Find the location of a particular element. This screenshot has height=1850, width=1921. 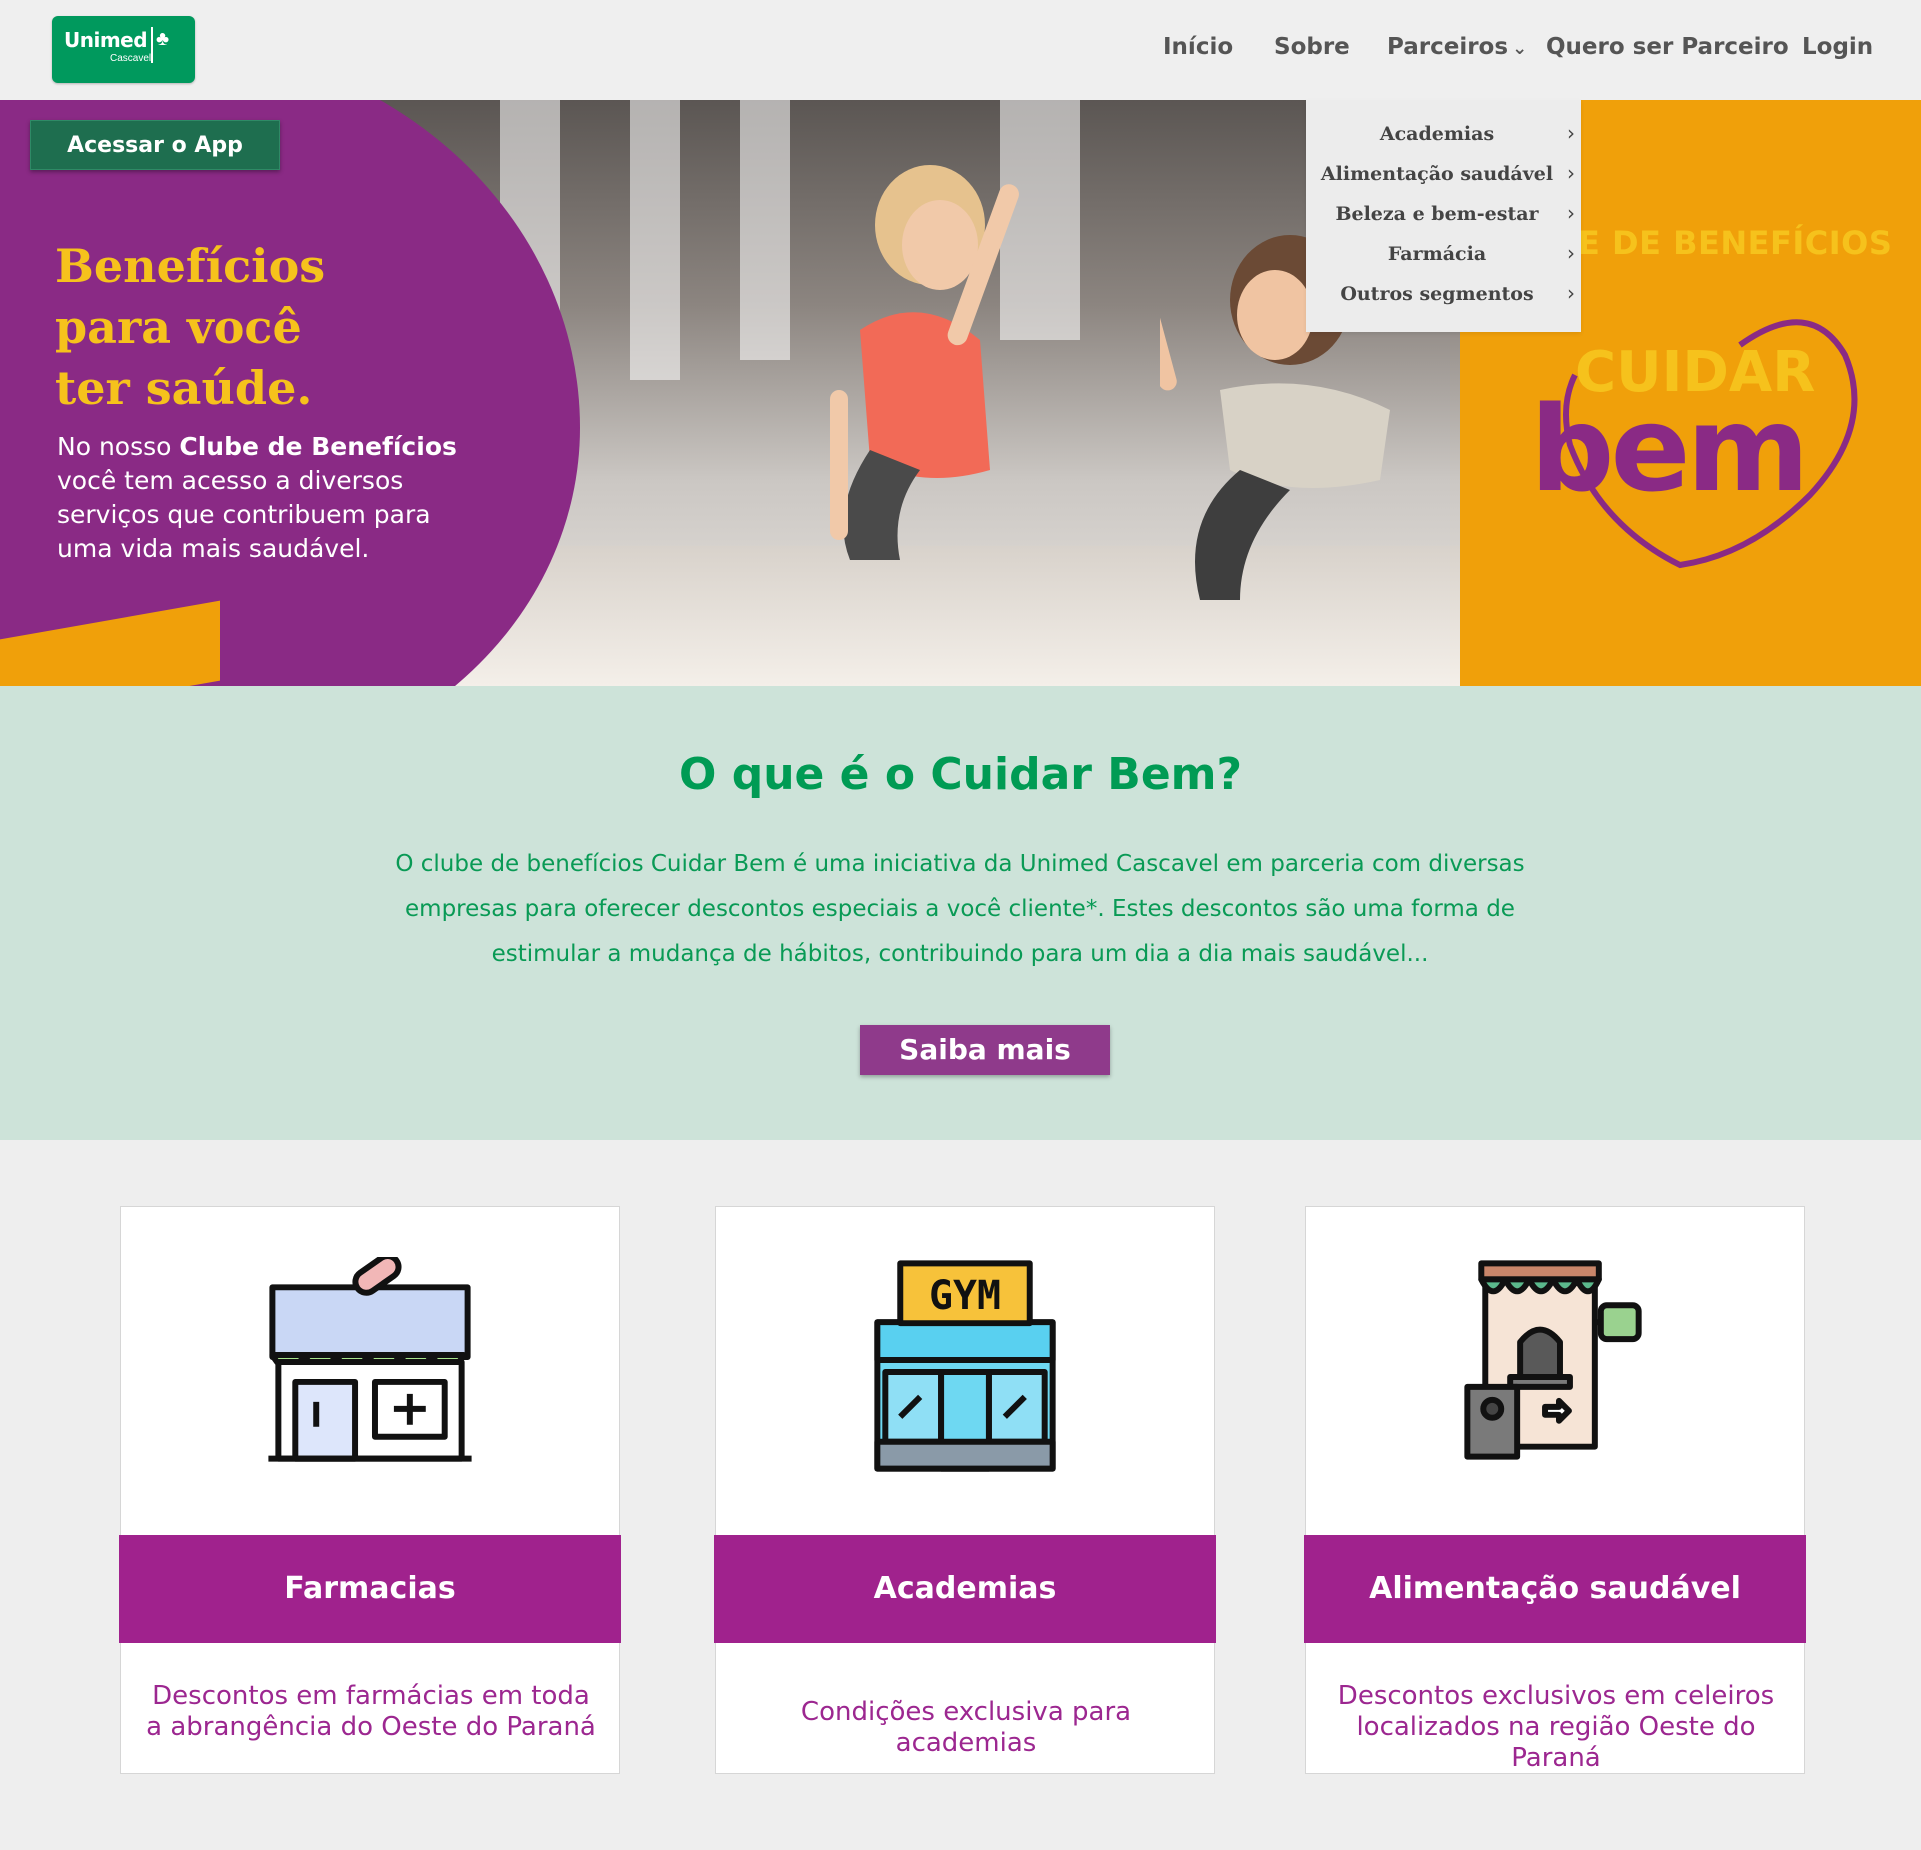

dropdown-item-academias: Academias › is located at coordinates (1443, 133).